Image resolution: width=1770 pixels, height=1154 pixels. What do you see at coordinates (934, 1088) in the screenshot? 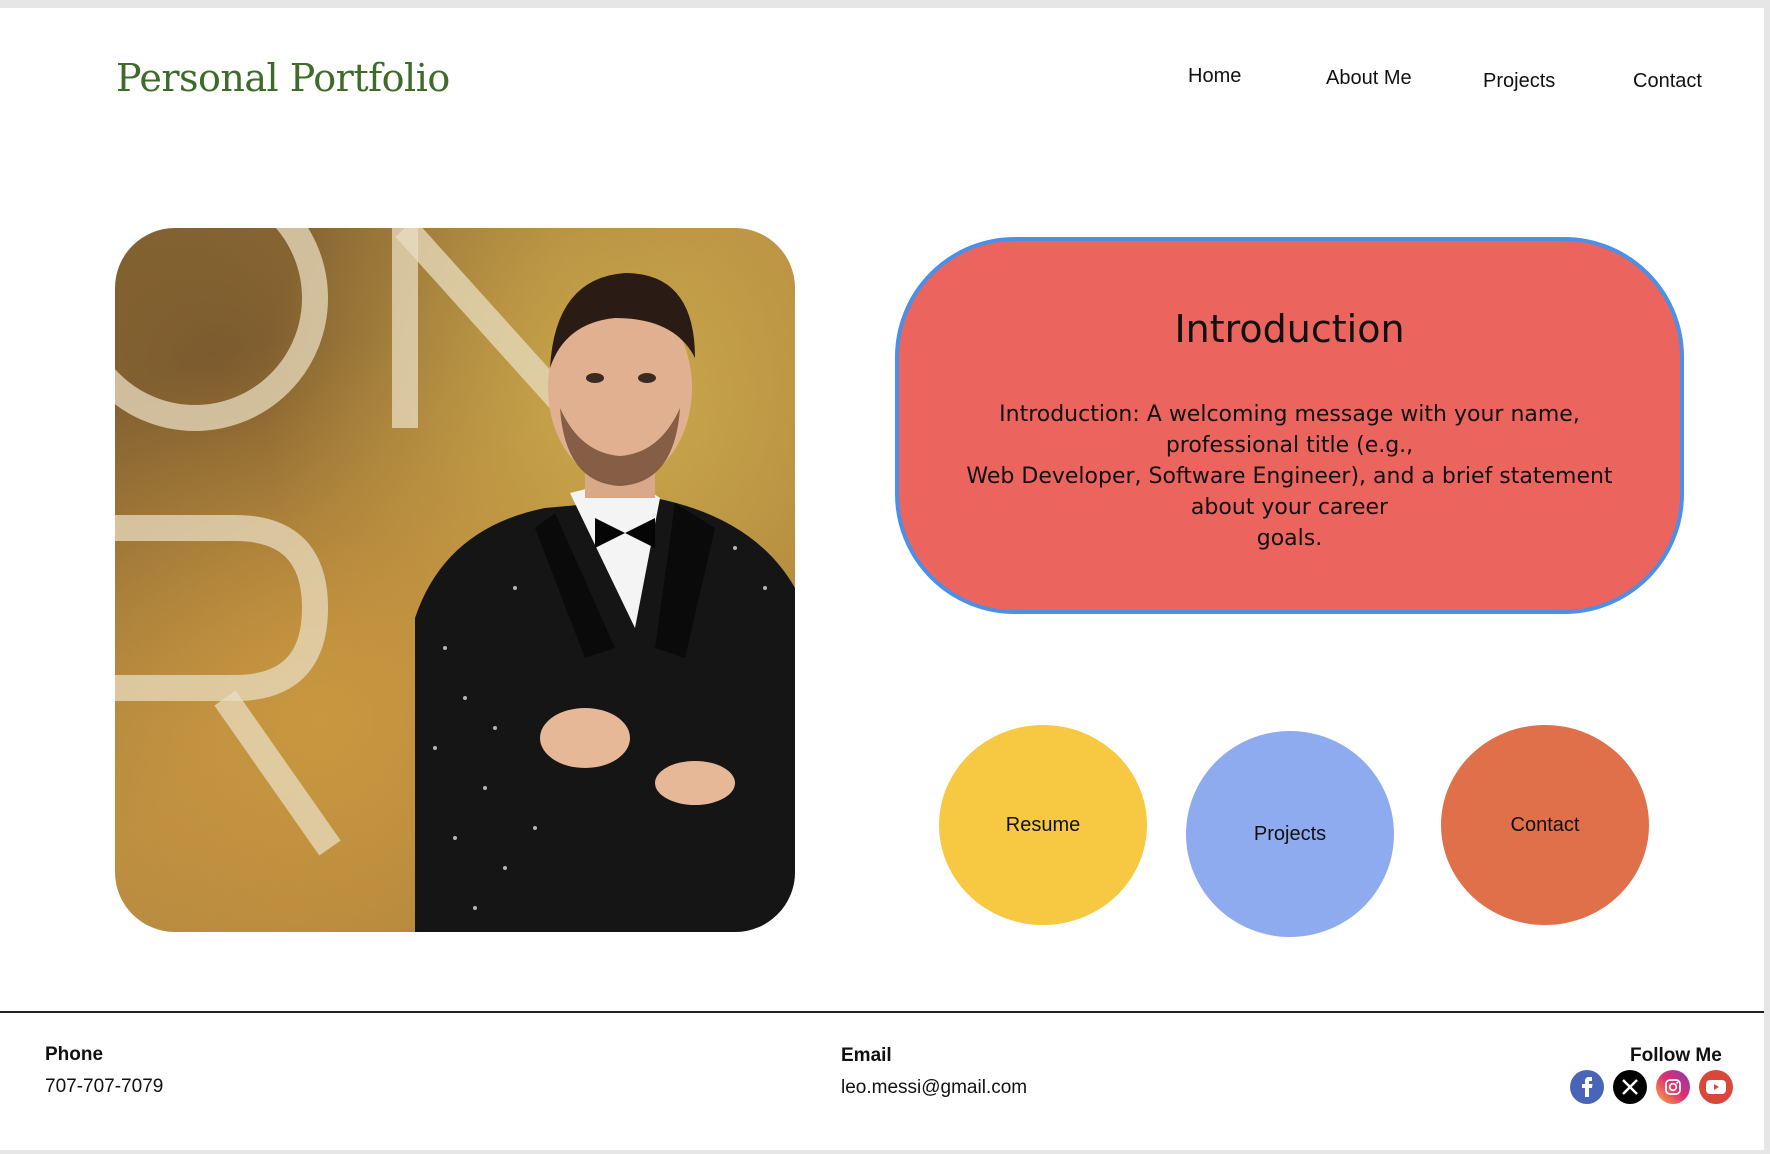
I see `email-address: leo.messi@gmail.com` at bounding box center [934, 1088].